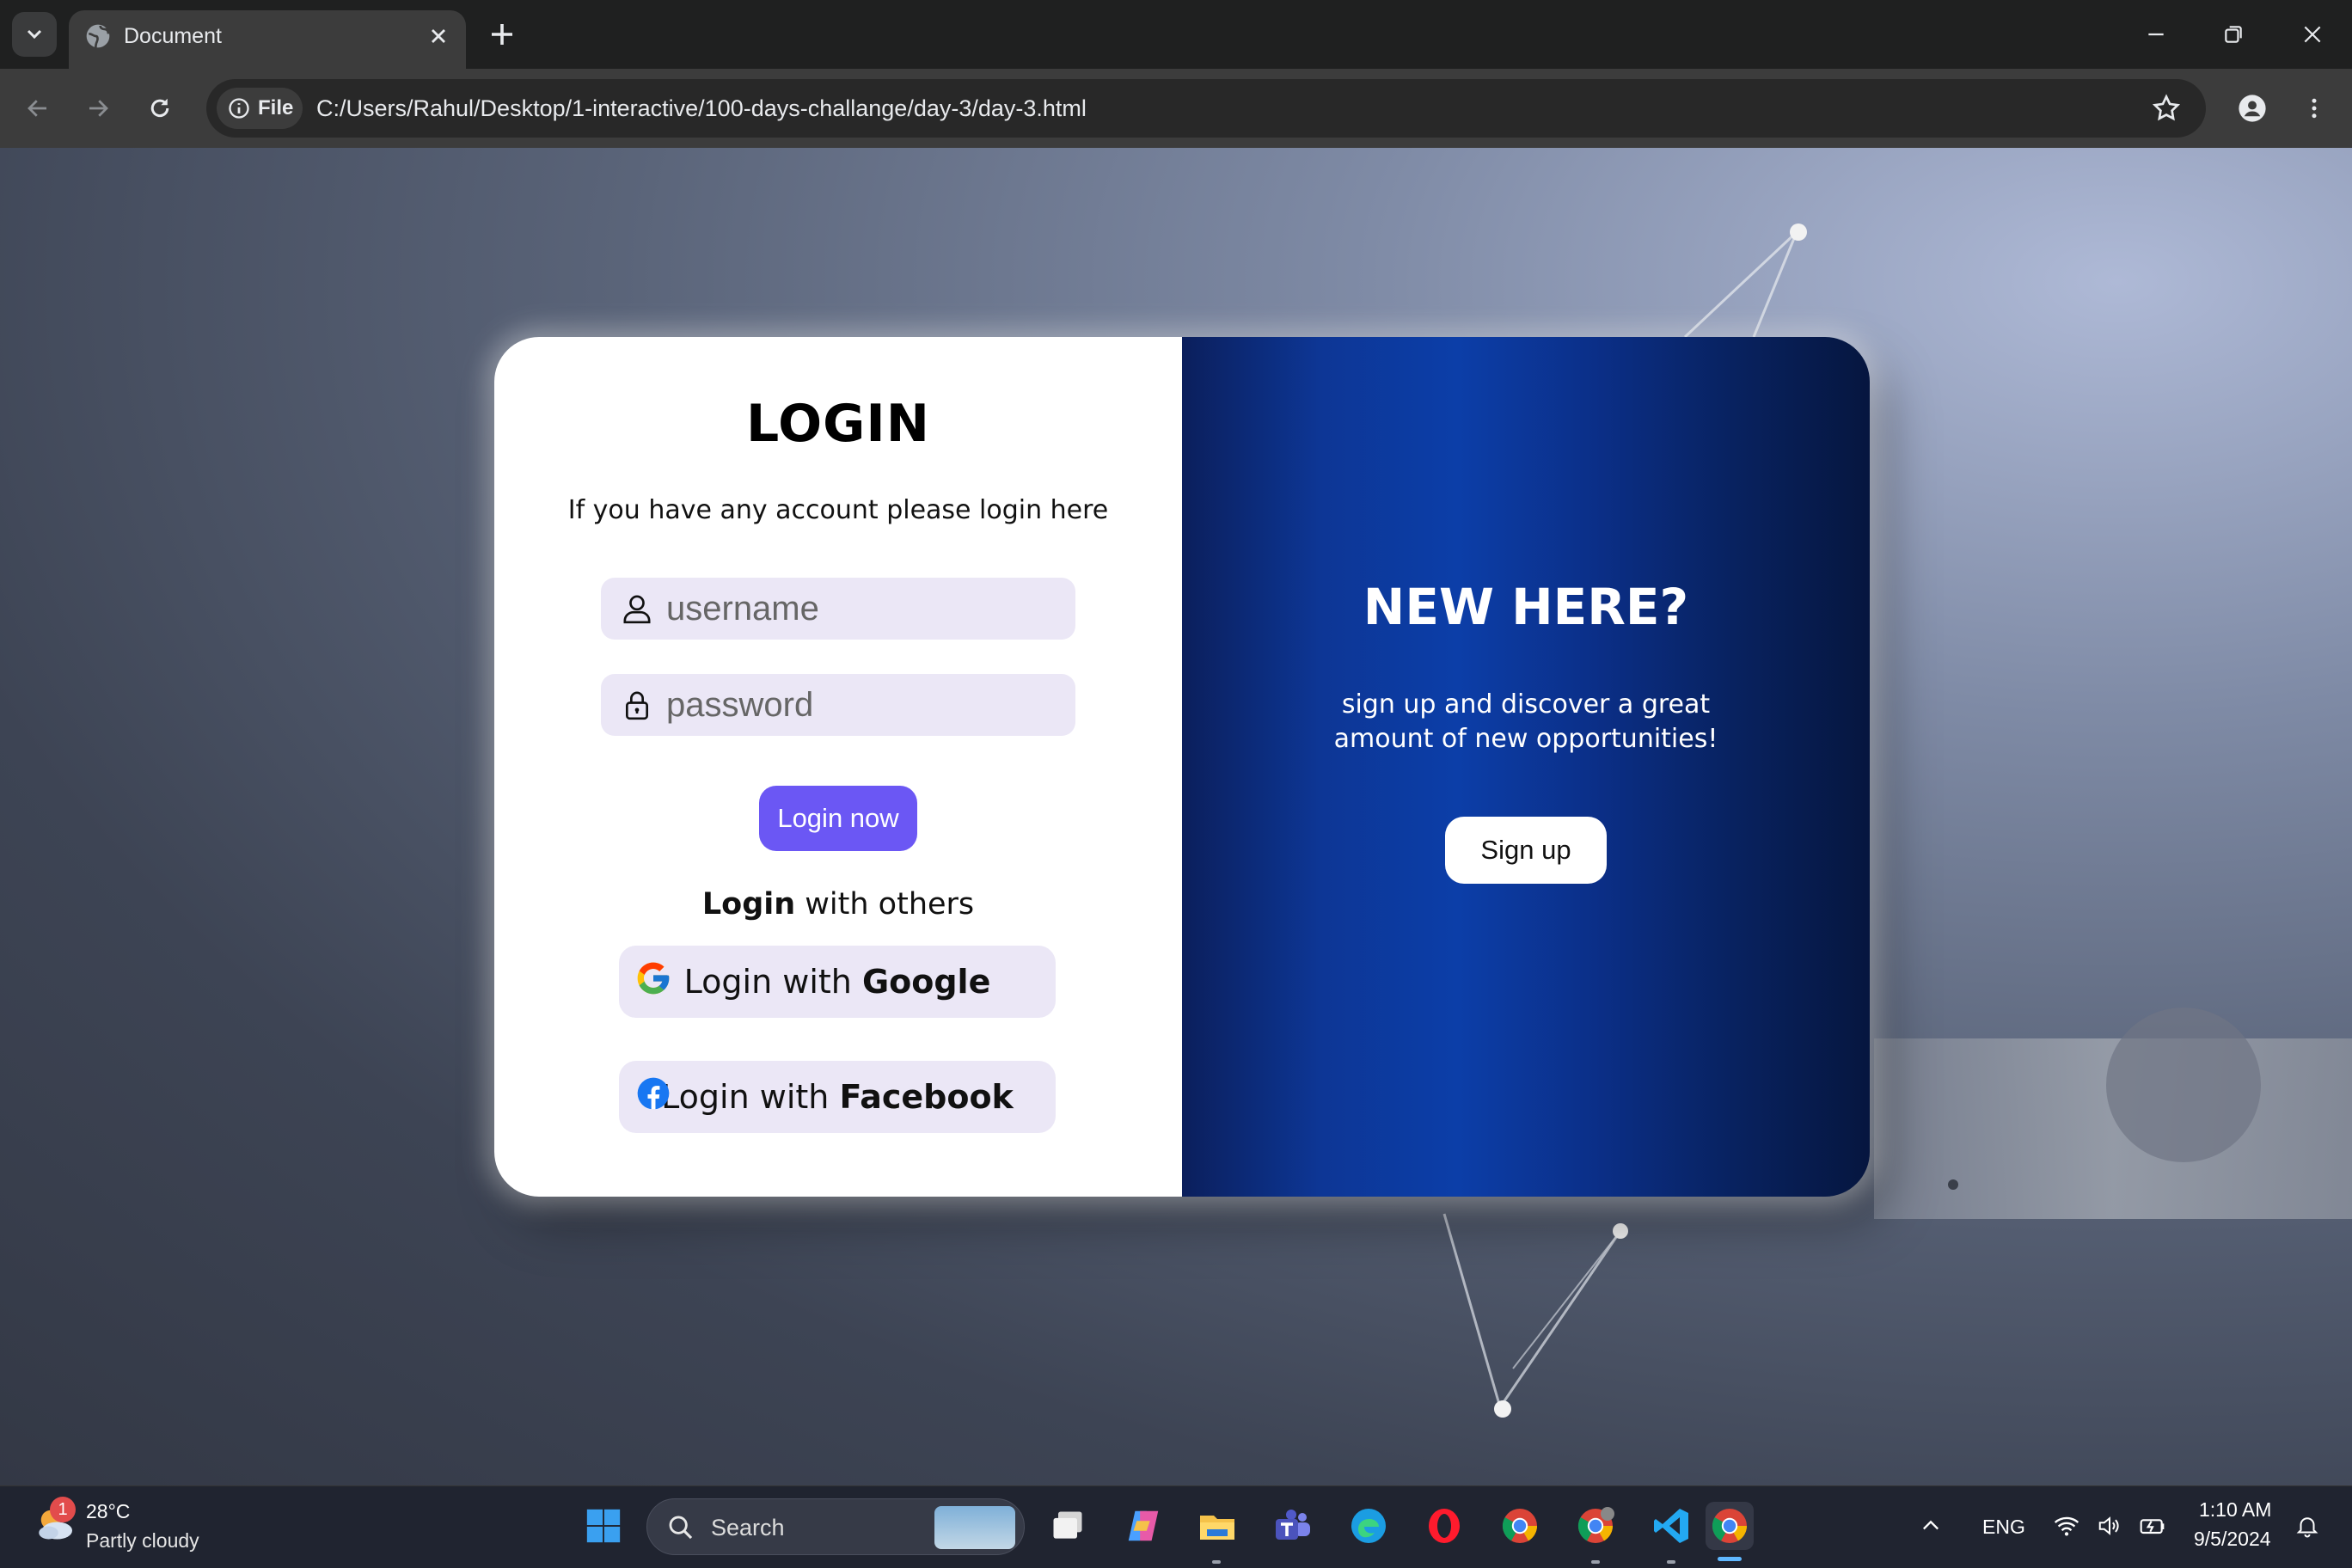 This screenshot has width=2352, height=1568. I want to click on windows-start-icon, so click(603, 1526).